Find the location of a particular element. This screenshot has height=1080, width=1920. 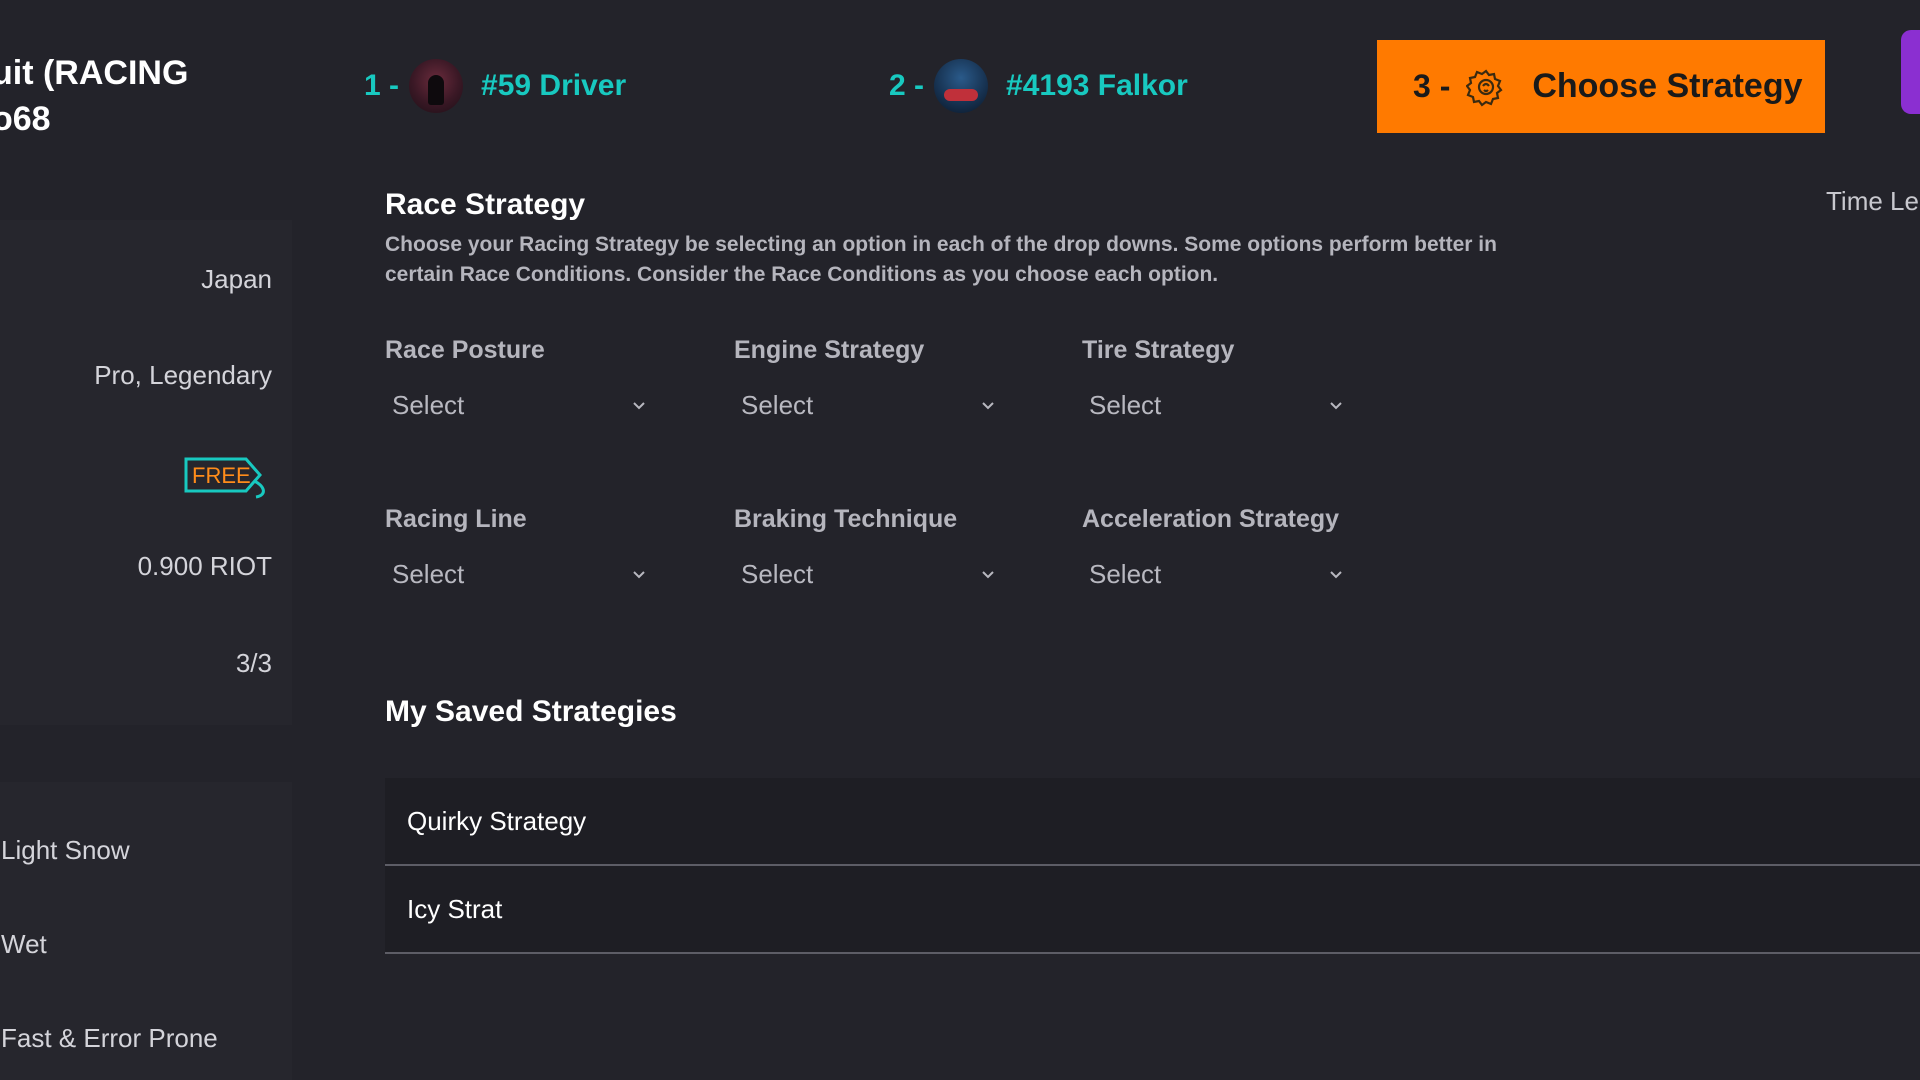

step-2-label: #4193 Falkor is located at coordinates (1097, 85).